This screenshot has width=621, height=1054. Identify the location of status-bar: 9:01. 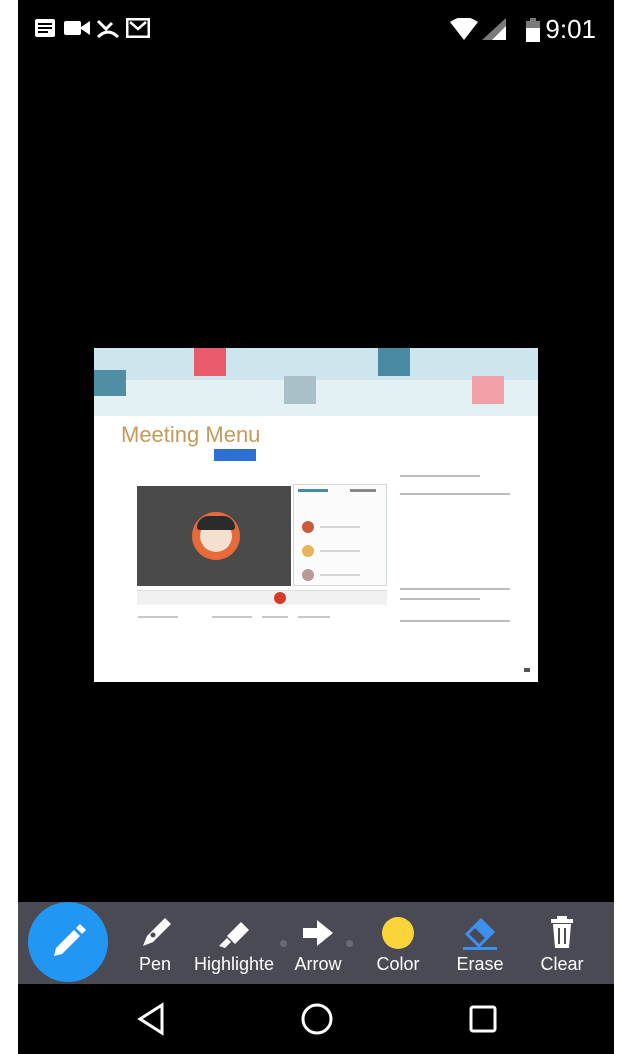
(316, 30).